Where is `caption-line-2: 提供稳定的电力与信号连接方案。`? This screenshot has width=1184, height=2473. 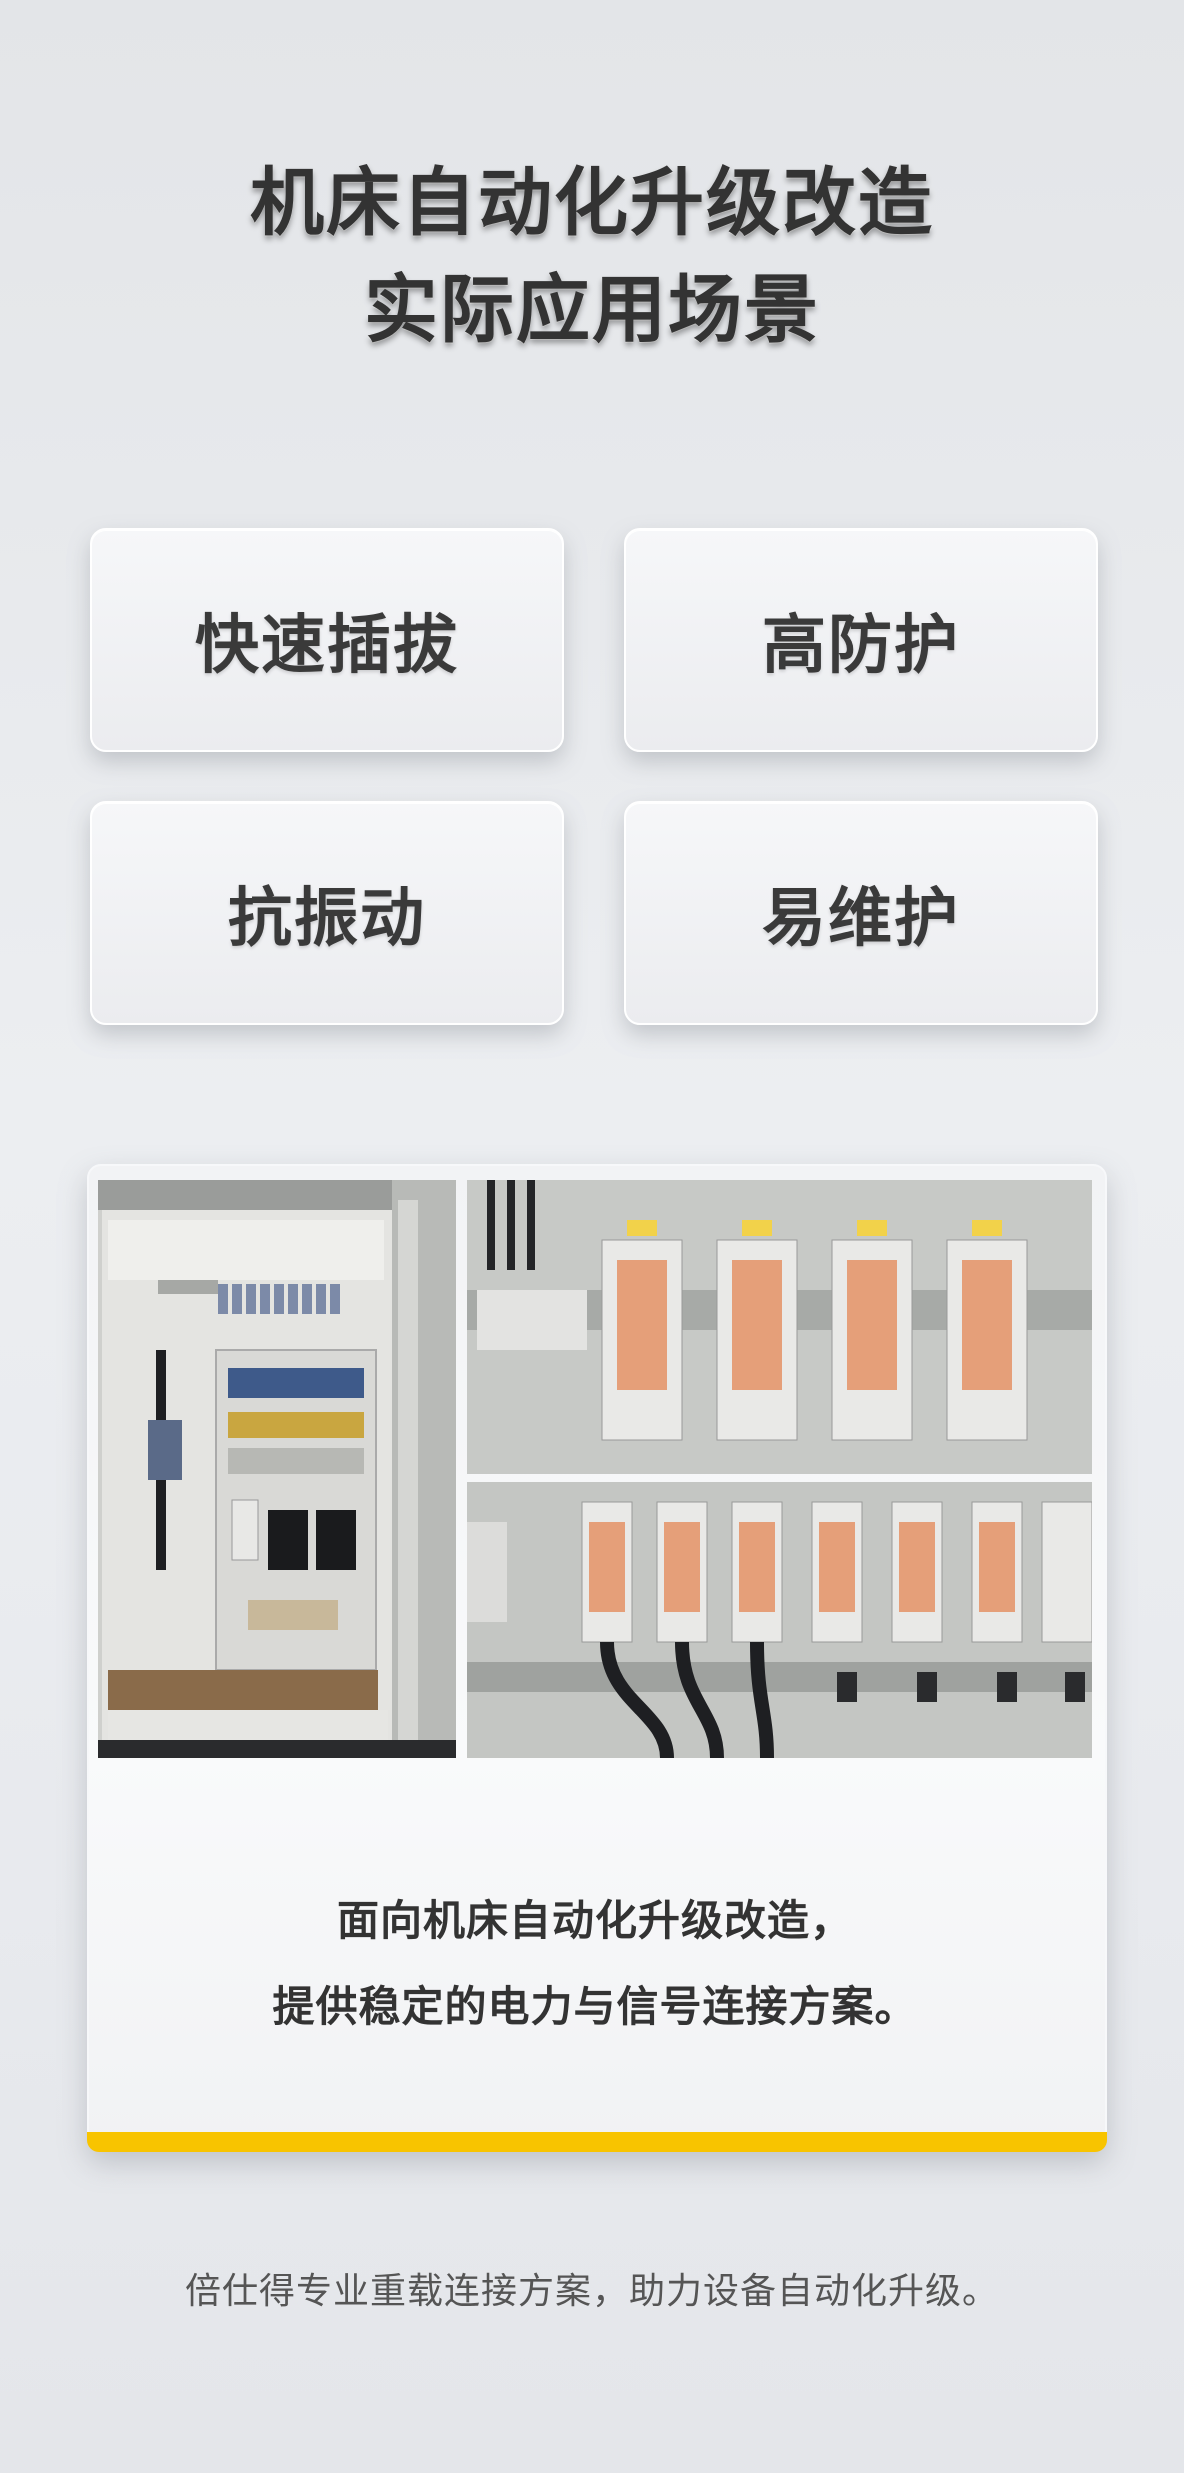
caption-line-2: 提供稳定的电力与信号连接方案。 is located at coordinates (595, 2006).